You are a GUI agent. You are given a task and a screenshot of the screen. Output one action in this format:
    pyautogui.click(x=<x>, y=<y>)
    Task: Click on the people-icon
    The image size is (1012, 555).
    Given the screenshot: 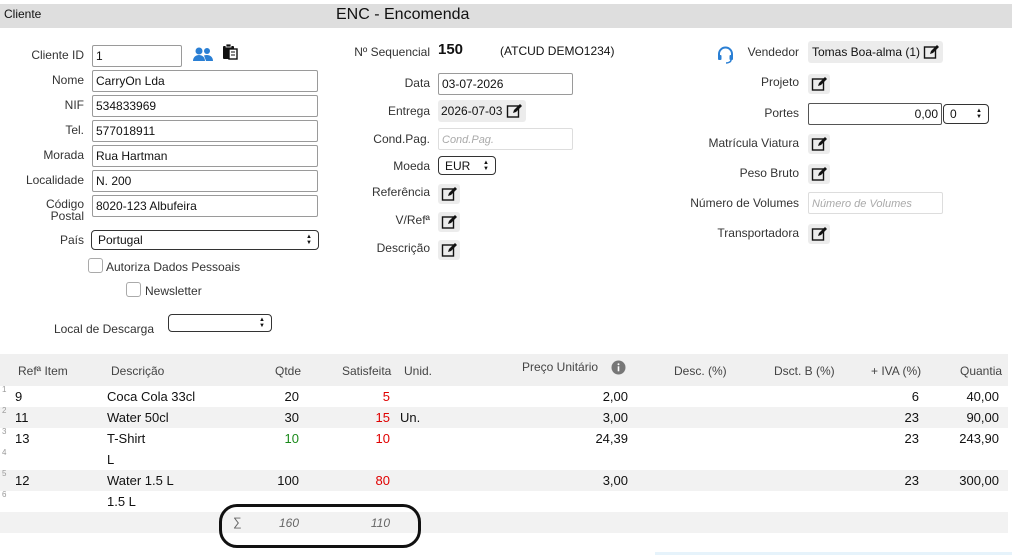 What is the action you would take?
    pyautogui.click(x=203, y=55)
    